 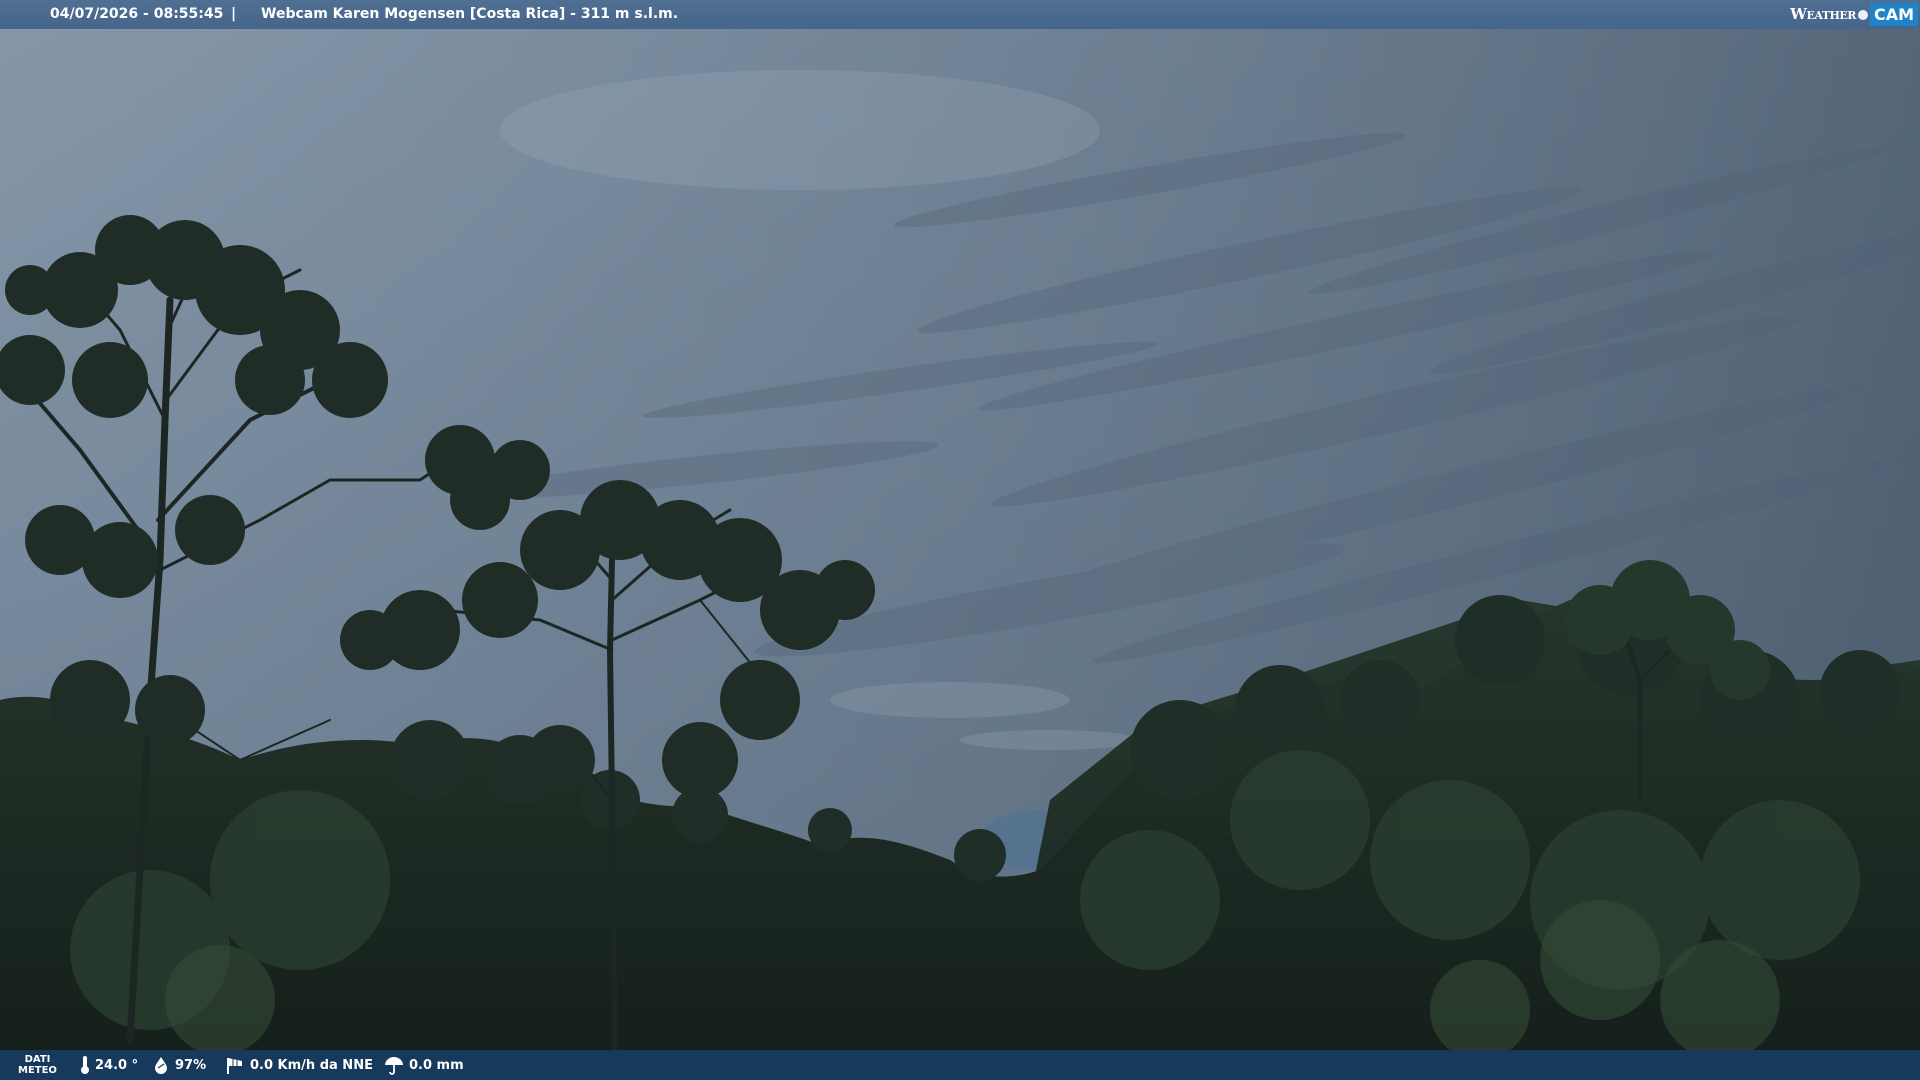 What do you see at coordinates (1862, 14) in the screenshot?
I see `logo-dot-icon` at bounding box center [1862, 14].